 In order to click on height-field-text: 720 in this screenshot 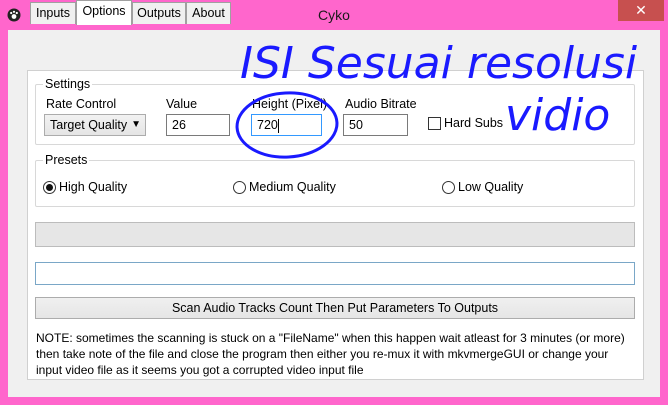, I will do `click(267, 125)`.